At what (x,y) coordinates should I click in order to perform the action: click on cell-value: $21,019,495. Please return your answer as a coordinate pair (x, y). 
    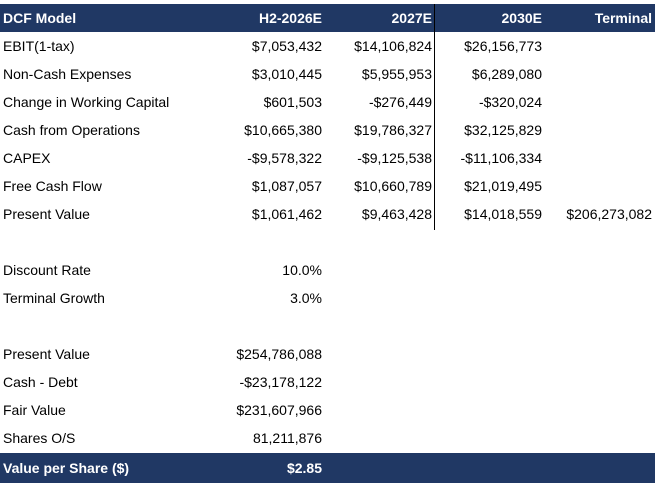
    Looking at the image, I should click on (503, 186).